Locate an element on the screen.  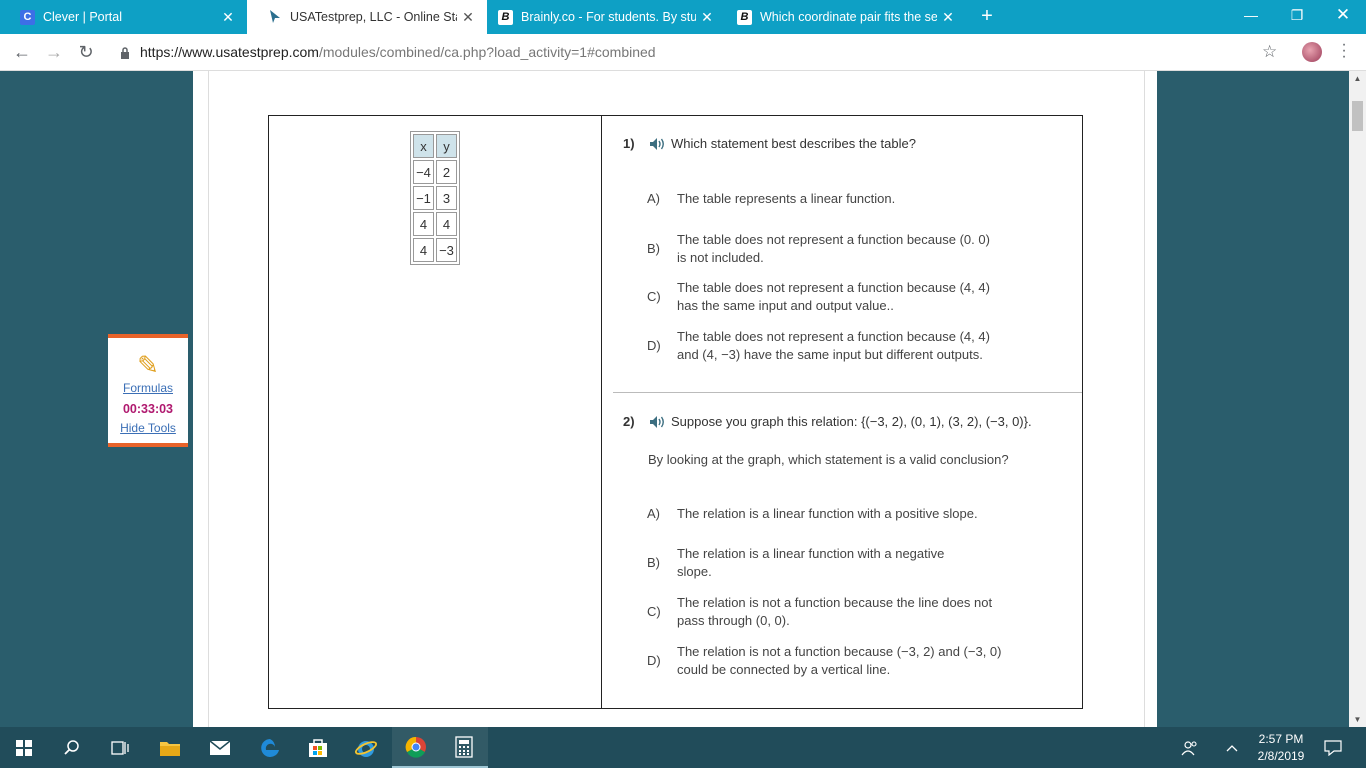
tab-brainly-question: B Which coordinate pair fits the se ✕ is located at coordinates (842, 17).